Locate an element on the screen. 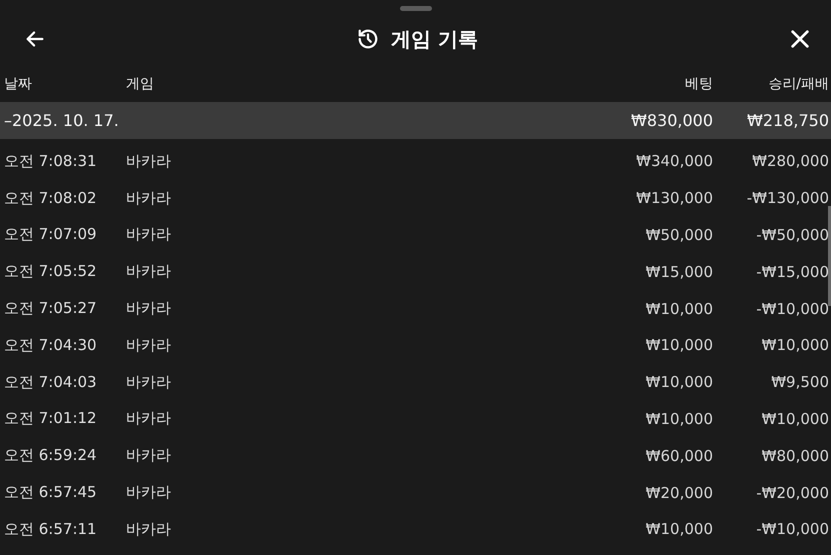 The width and height of the screenshot is (831, 555). group-bet-total: ₩830,000 is located at coordinates (671, 120).